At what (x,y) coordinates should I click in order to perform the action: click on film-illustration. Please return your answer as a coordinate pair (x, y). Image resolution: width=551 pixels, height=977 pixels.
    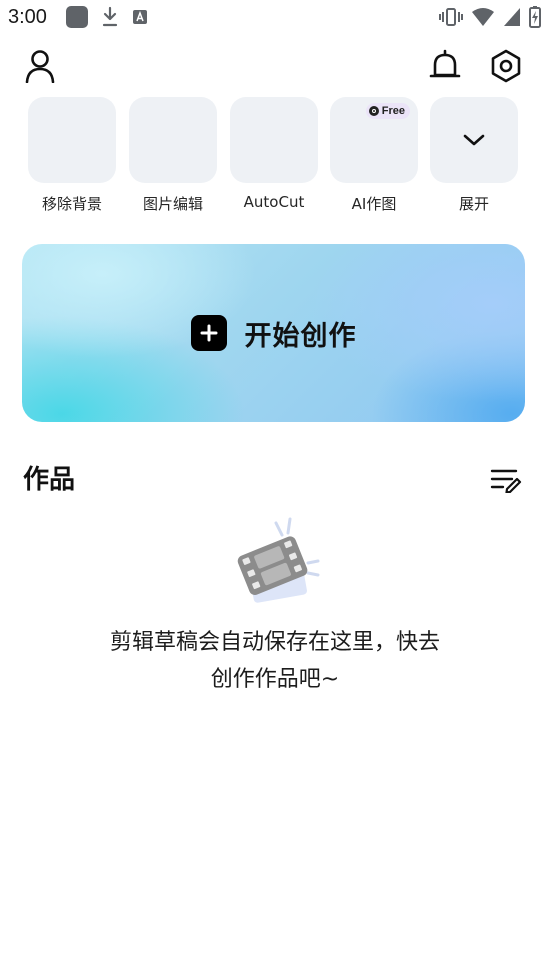
    Looking at the image, I should click on (278, 562).